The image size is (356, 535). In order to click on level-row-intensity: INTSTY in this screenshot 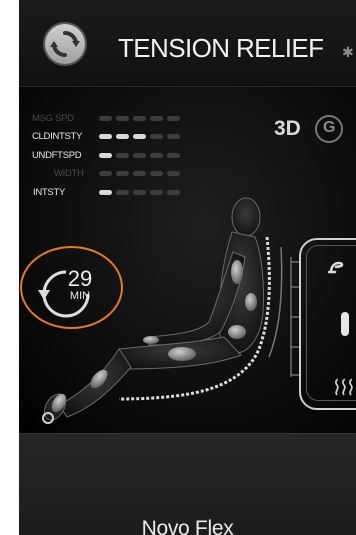, I will do `click(119, 194)`.